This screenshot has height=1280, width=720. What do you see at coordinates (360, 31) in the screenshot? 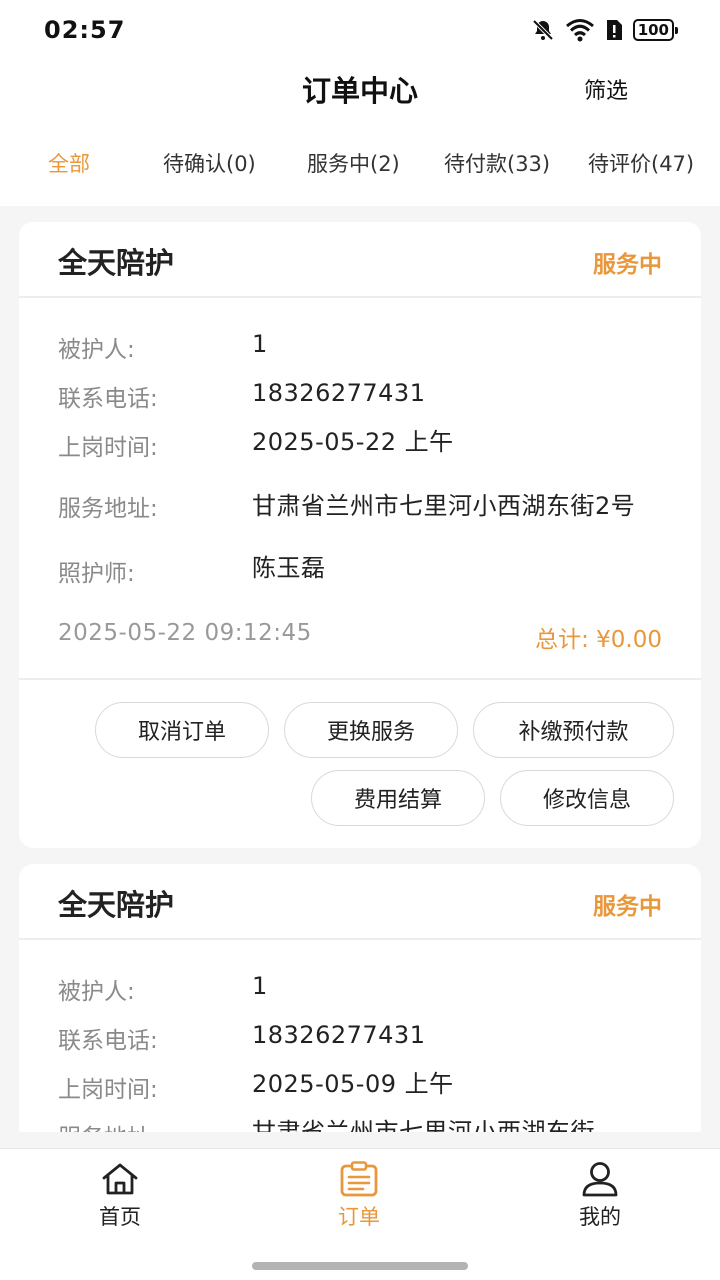
I see `status-bar: 02:57 100` at bounding box center [360, 31].